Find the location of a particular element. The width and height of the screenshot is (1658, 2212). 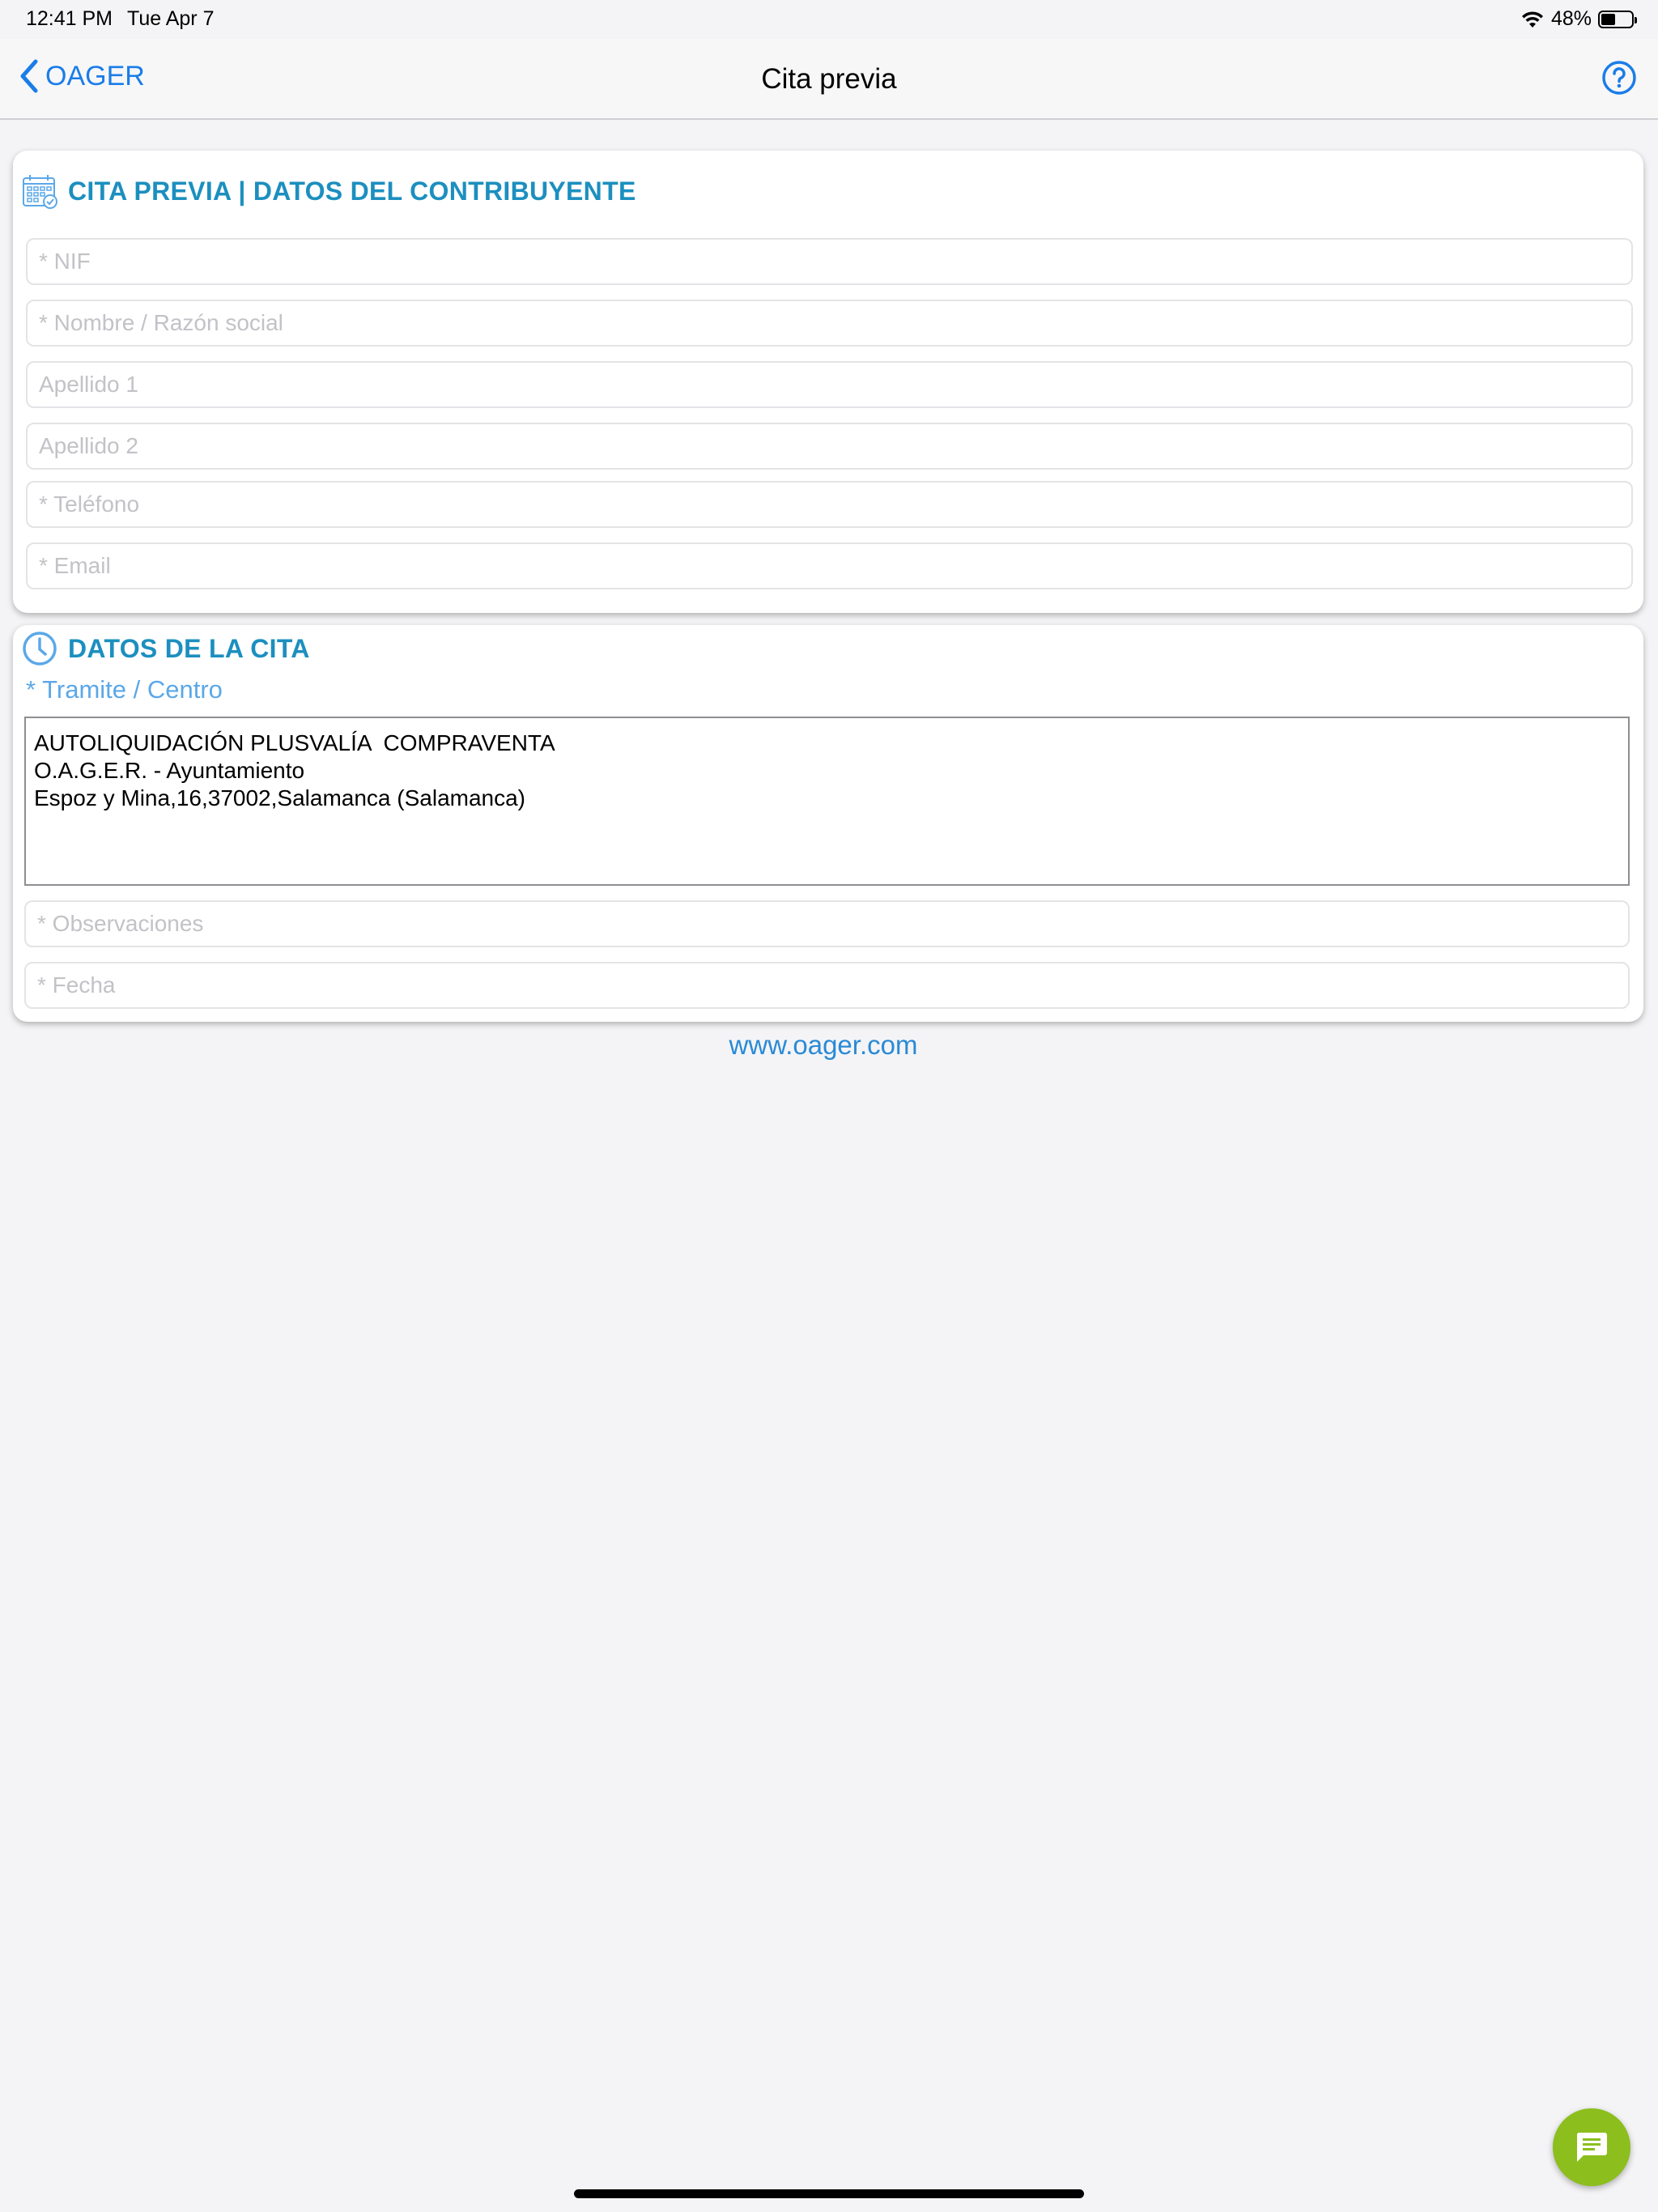

appointment-section-header: DATOS DE LA CITA is located at coordinates (165, 648).